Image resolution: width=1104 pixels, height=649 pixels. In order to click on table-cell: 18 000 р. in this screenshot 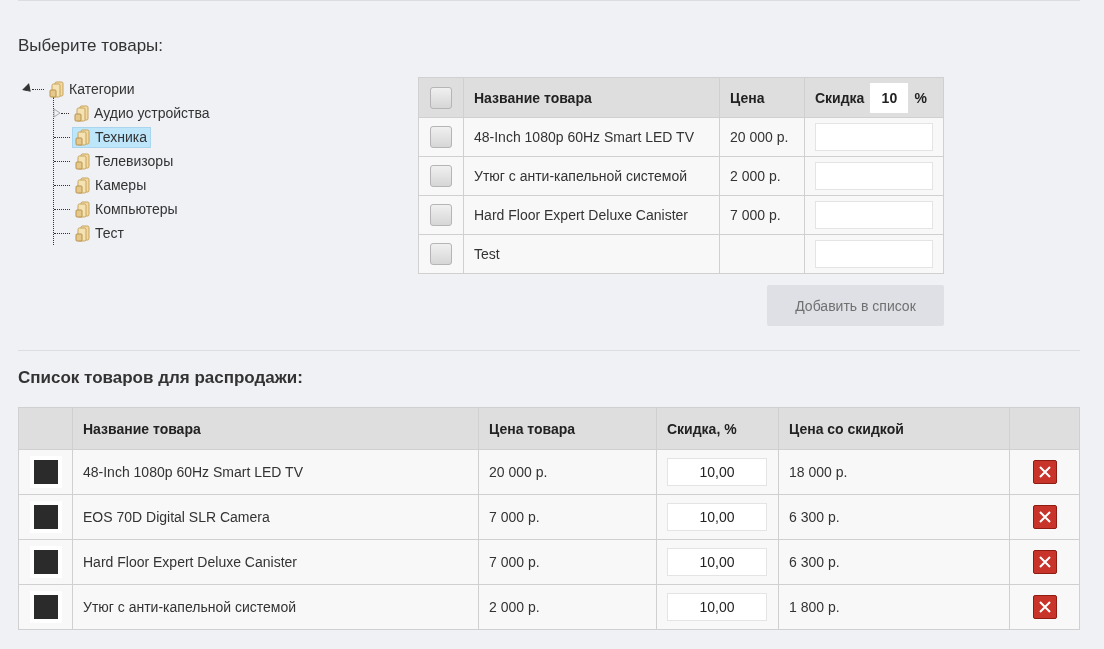, I will do `click(894, 472)`.